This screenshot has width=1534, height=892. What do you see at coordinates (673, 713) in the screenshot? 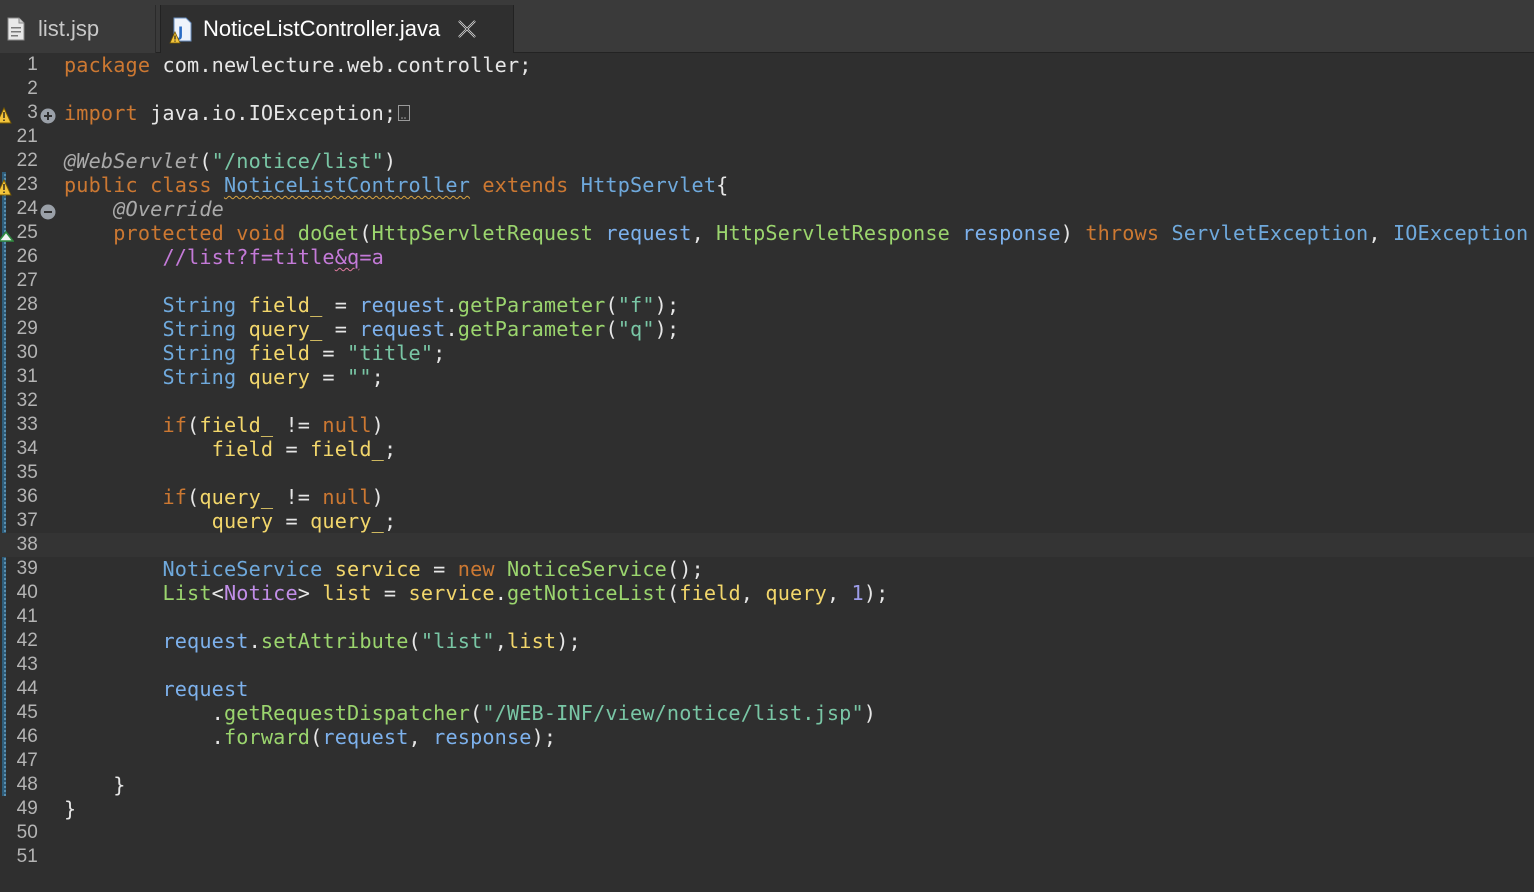
I see `code-token: "/WEB-INF/view/notice/list.jsp"` at bounding box center [673, 713].